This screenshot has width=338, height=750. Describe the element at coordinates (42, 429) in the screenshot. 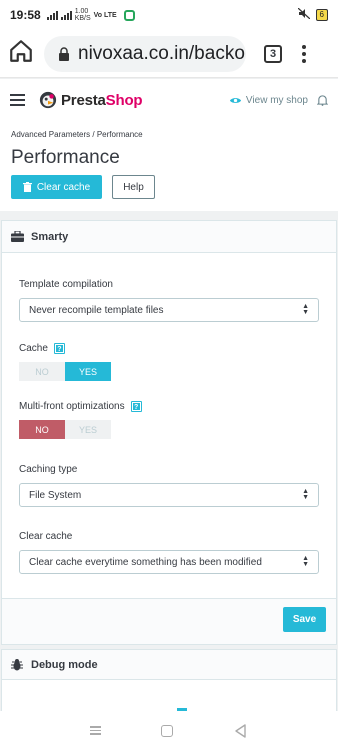

I see `multifront-no-option: NO` at that location.